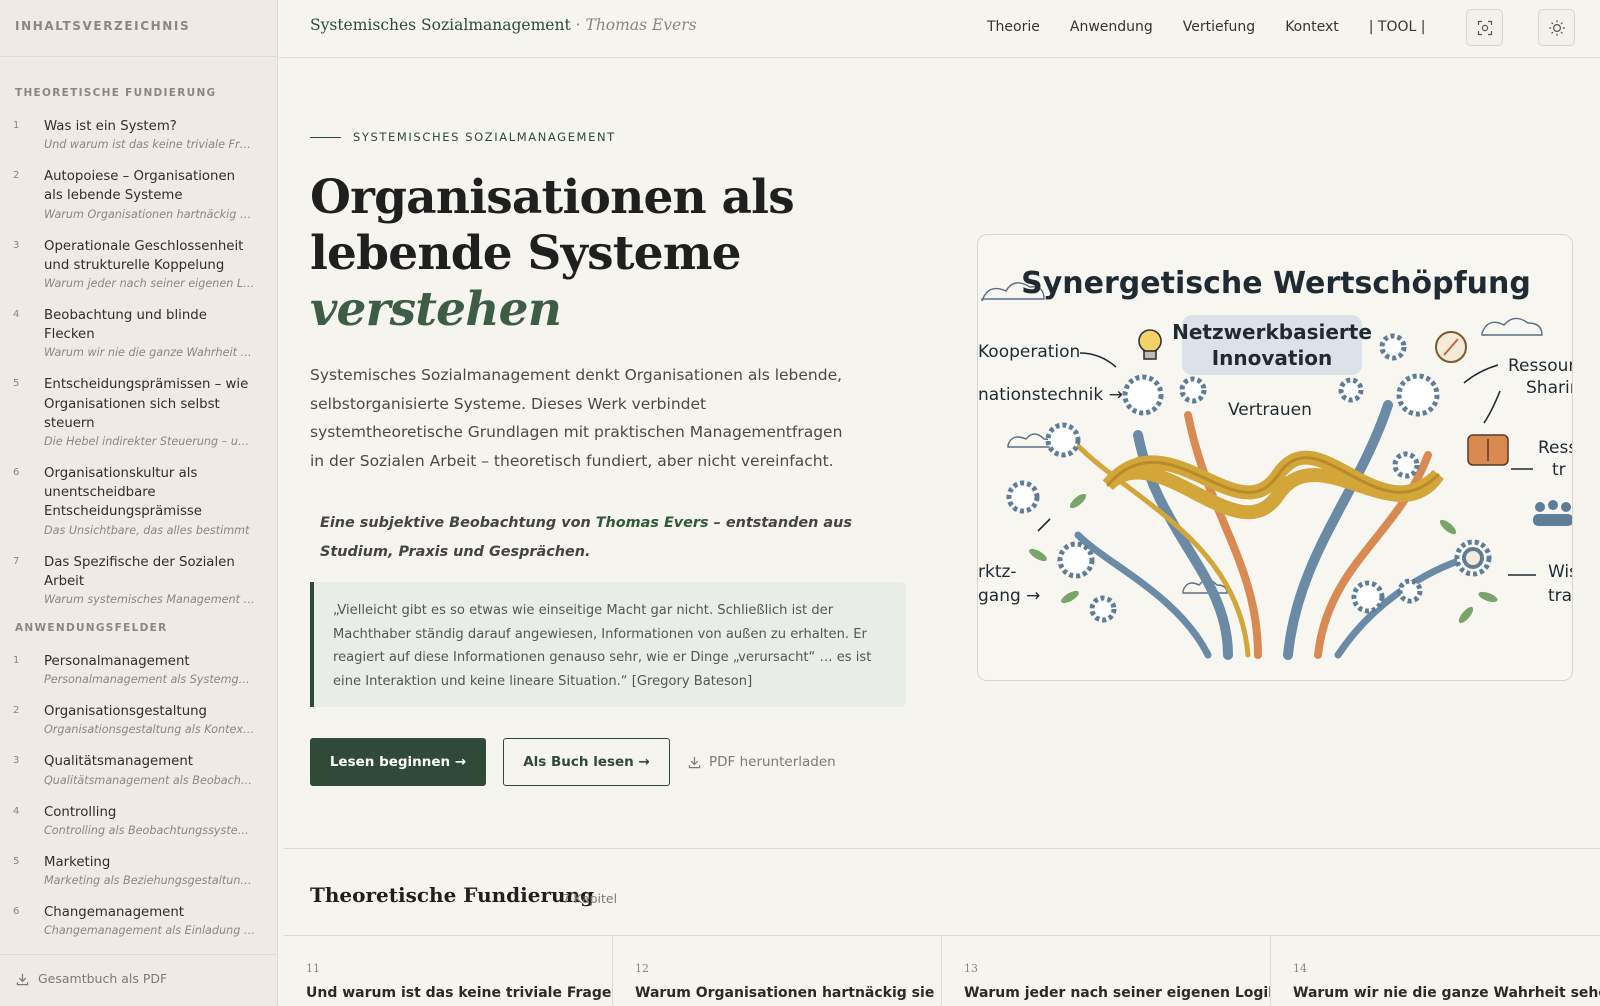  What do you see at coordinates (1397, 27) in the screenshot?
I see `nav-link-tool: | TOOL |` at bounding box center [1397, 27].